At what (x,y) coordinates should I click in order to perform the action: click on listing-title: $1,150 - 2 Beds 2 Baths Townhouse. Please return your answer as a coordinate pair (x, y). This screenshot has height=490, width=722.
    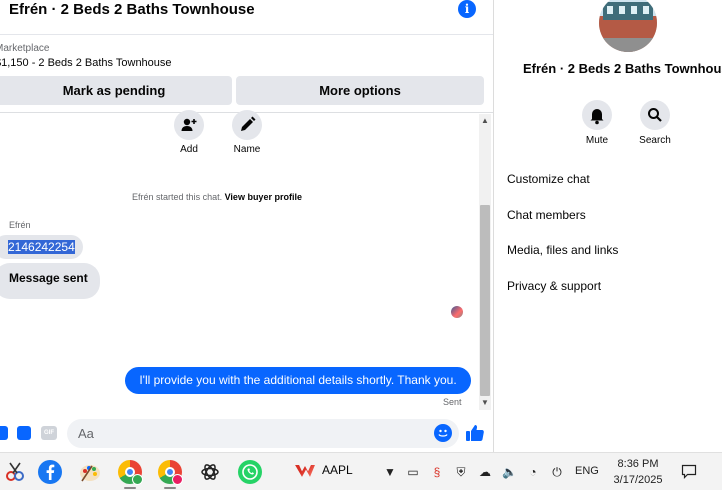
    Looking at the image, I should click on (86, 63).